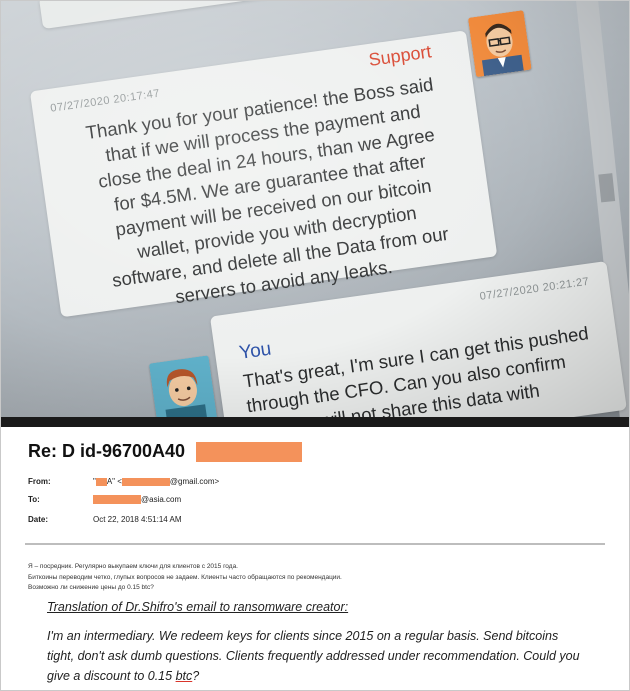 The height and width of the screenshot is (691, 630). Describe the element at coordinates (137, 519) in the screenshot. I see `date-value: Oct 22, 2018 4:51:14 AM` at that location.